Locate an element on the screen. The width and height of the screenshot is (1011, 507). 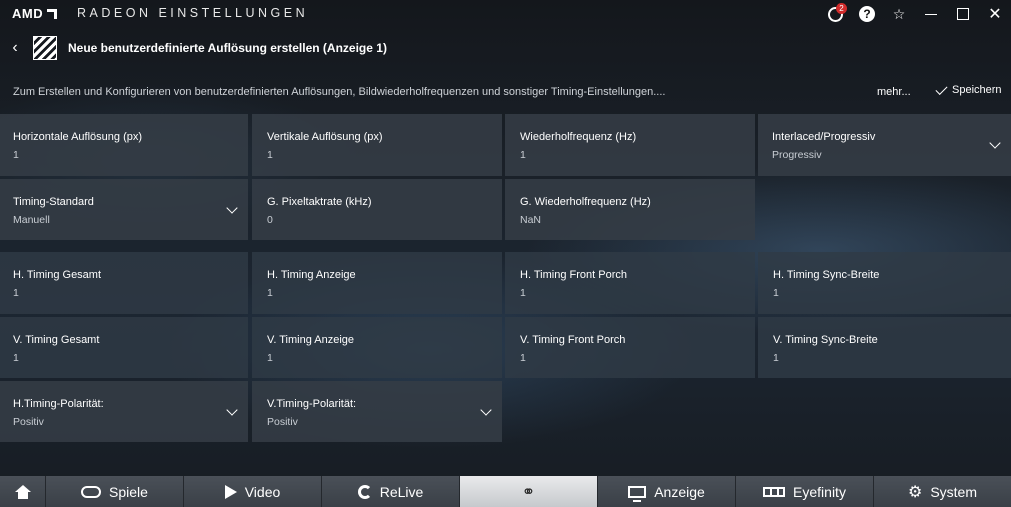
star-icon: ☆ is located at coordinates (899, 13).